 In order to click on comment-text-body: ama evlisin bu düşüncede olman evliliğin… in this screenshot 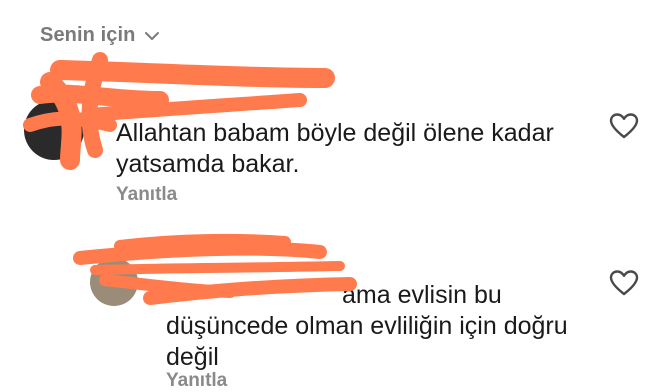, I will do `click(367, 326)`.